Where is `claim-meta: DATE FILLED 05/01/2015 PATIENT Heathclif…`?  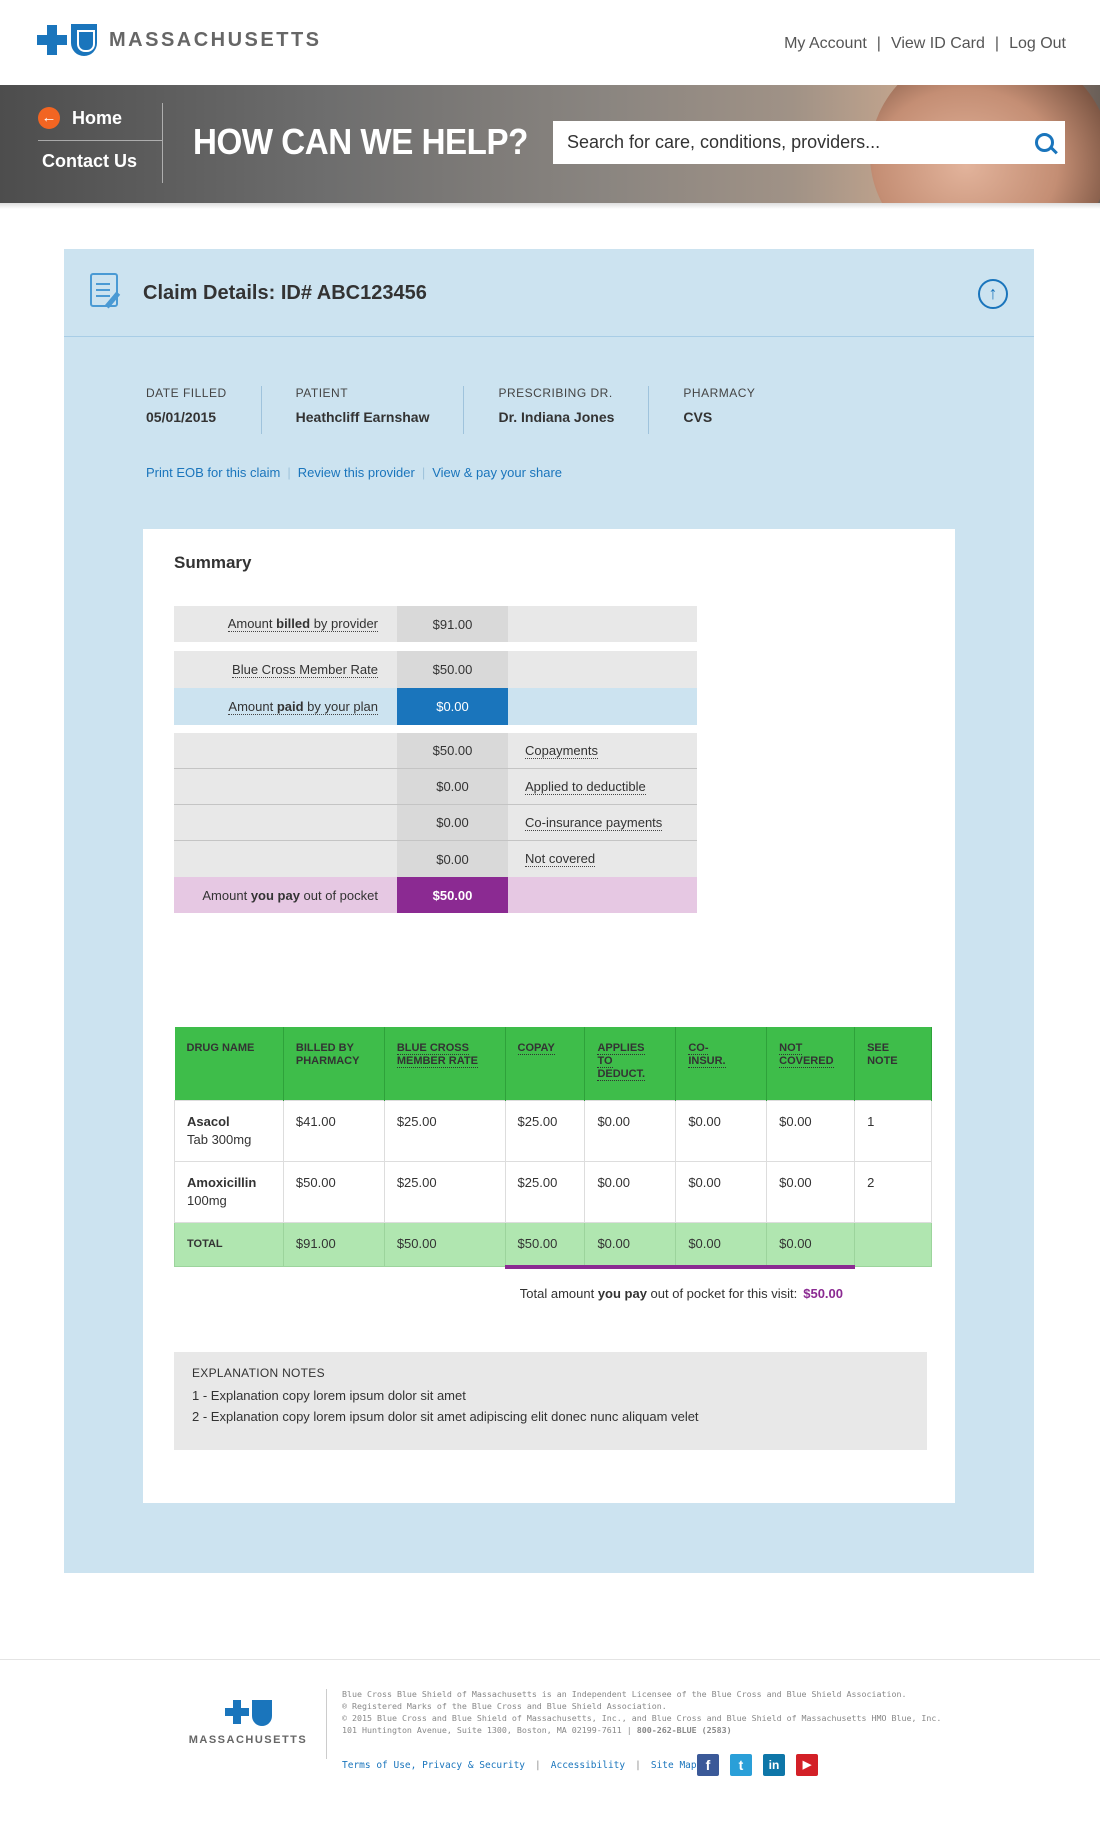 claim-meta: DATE FILLED 05/01/2015 PATIENT Heathclif… is located at coordinates (484, 410).